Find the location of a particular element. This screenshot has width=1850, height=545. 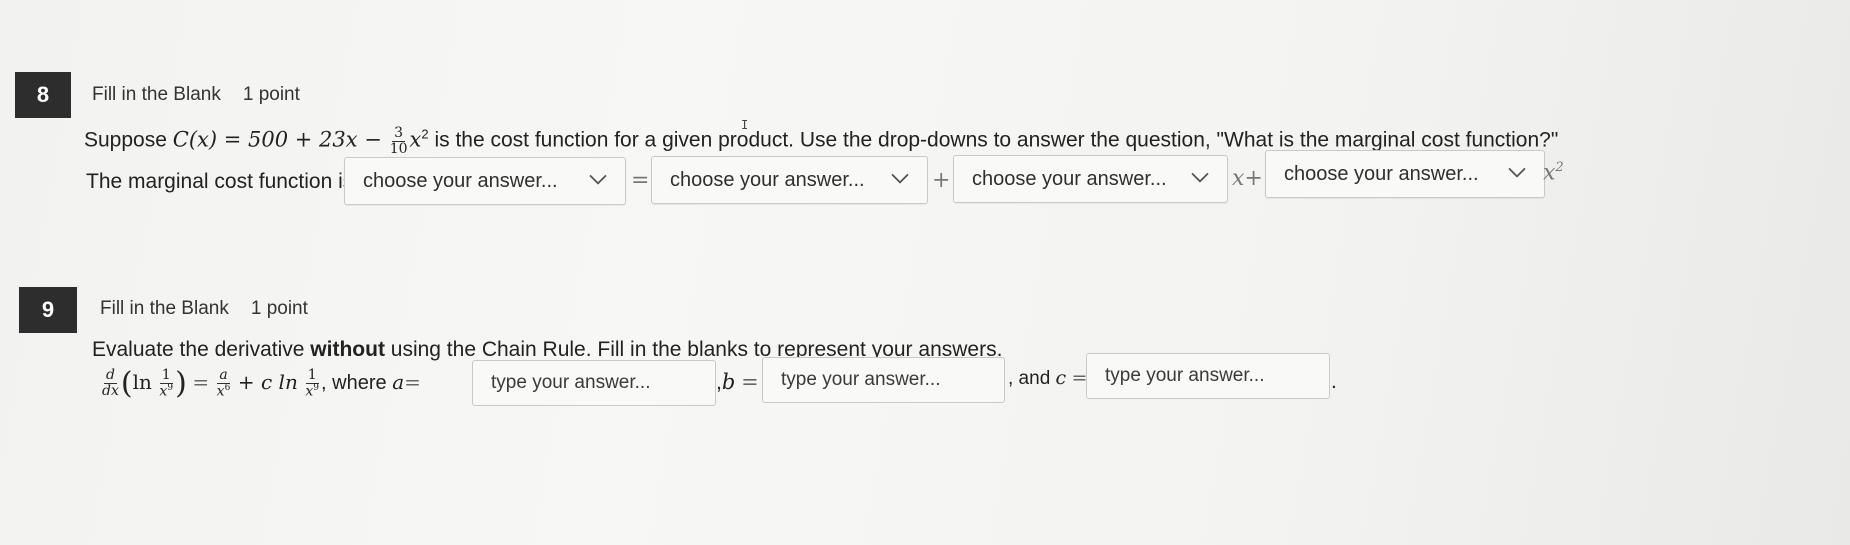

text-cursor-icon: I is located at coordinates (745, 125).